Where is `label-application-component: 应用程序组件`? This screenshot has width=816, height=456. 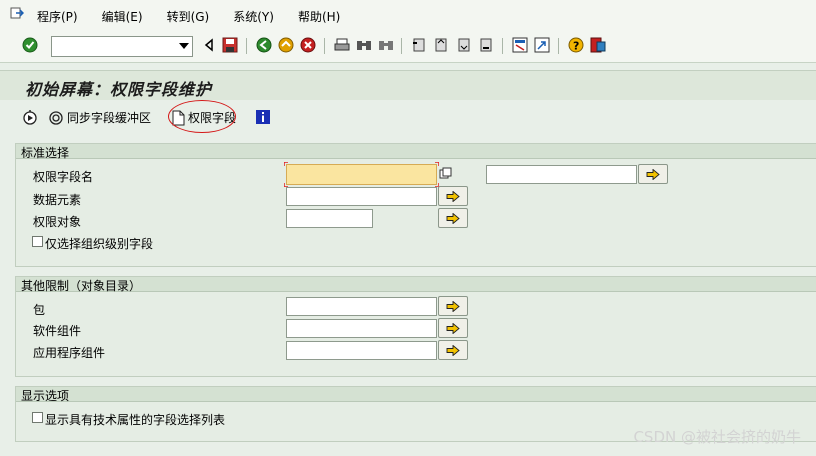 label-application-component: 应用程序组件 is located at coordinates (69, 353).